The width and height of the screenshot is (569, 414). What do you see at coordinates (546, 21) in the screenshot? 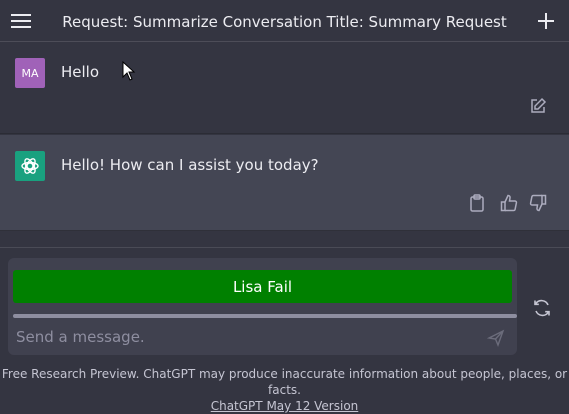
I see `new-chat-plus-icon` at bounding box center [546, 21].